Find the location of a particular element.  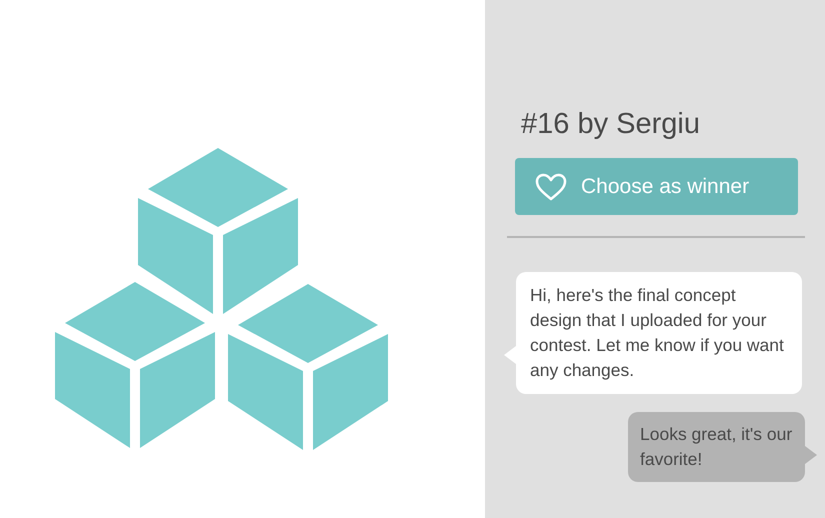

heart-icon is located at coordinates (551, 186).